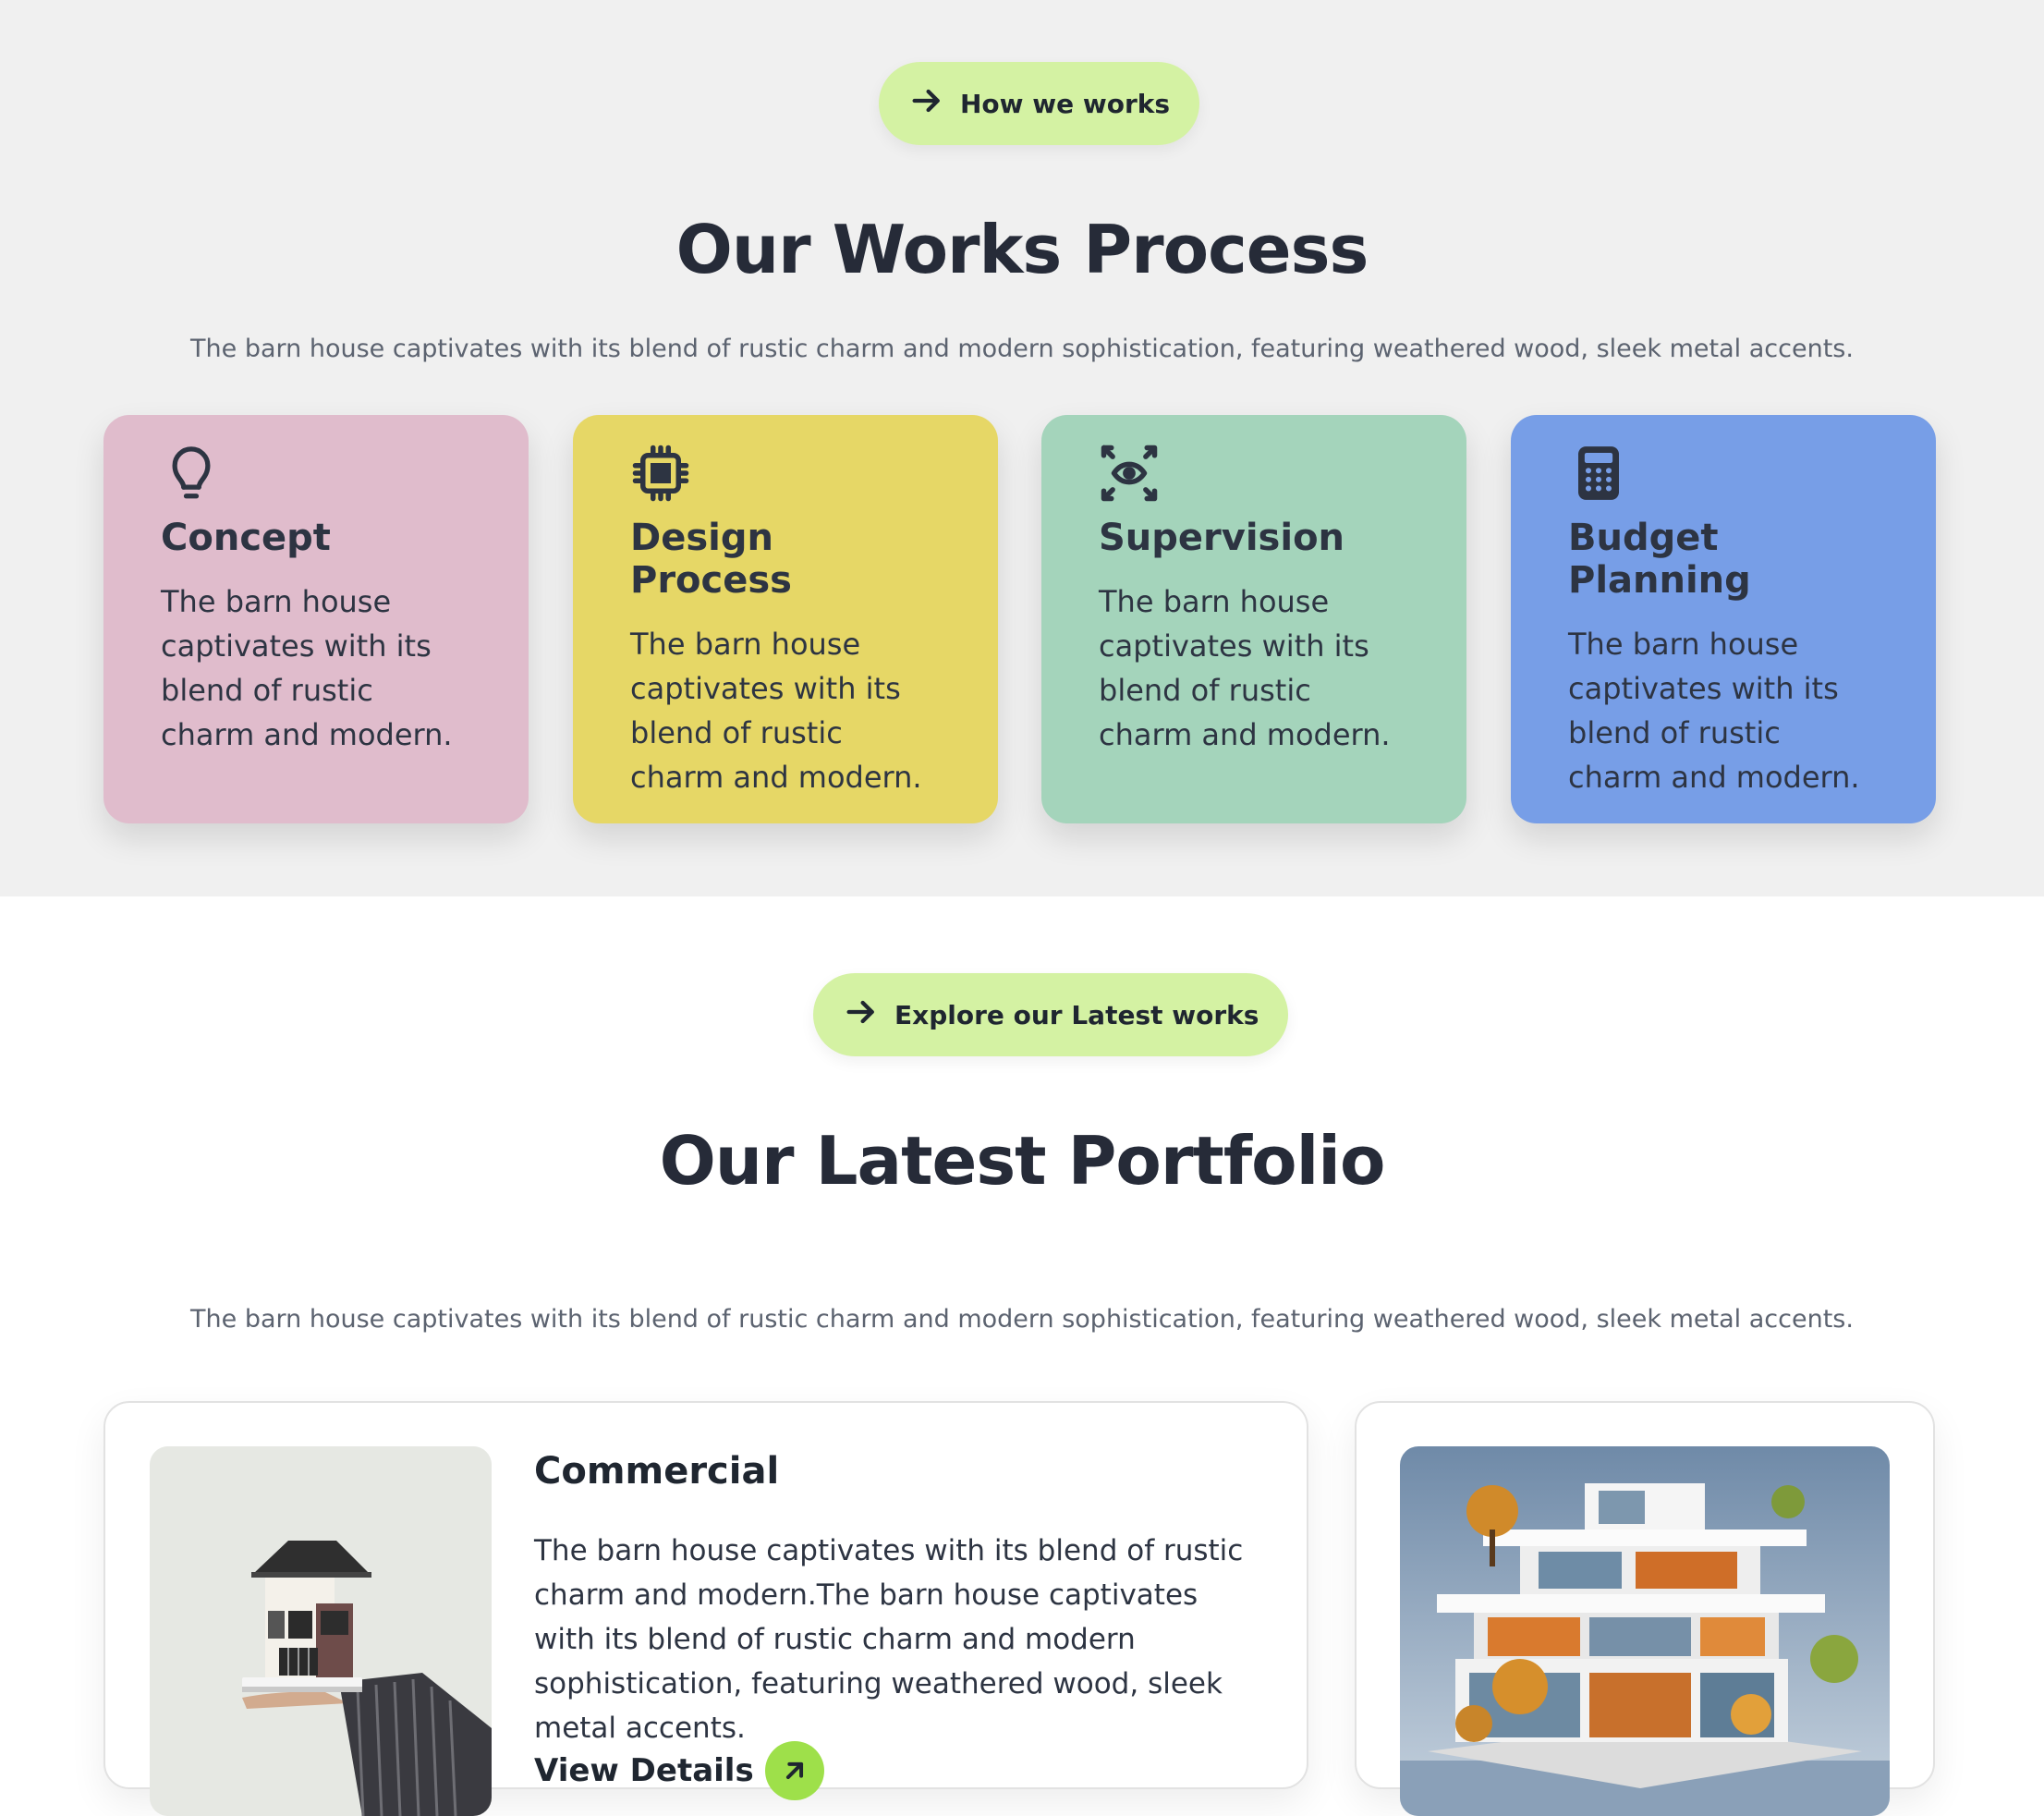 This screenshot has width=2044, height=1816. What do you see at coordinates (1065, 104) in the screenshot?
I see `pill-label: How we works` at bounding box center [1065, 104].